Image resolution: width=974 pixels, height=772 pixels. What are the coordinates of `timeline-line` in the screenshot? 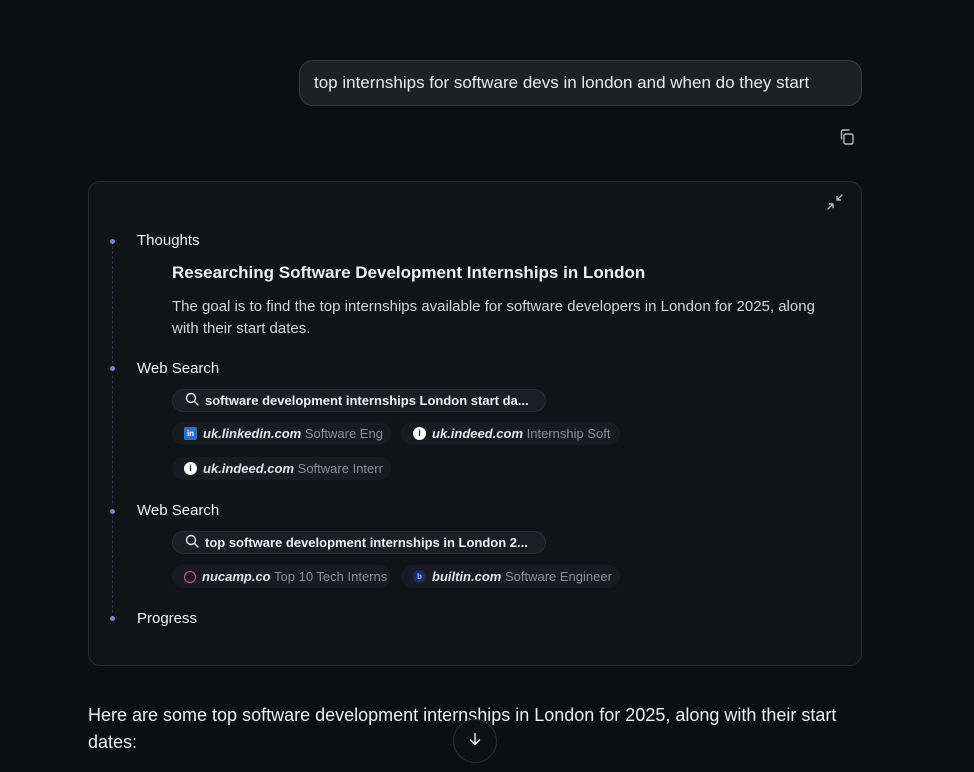 It's located at (112, 432).